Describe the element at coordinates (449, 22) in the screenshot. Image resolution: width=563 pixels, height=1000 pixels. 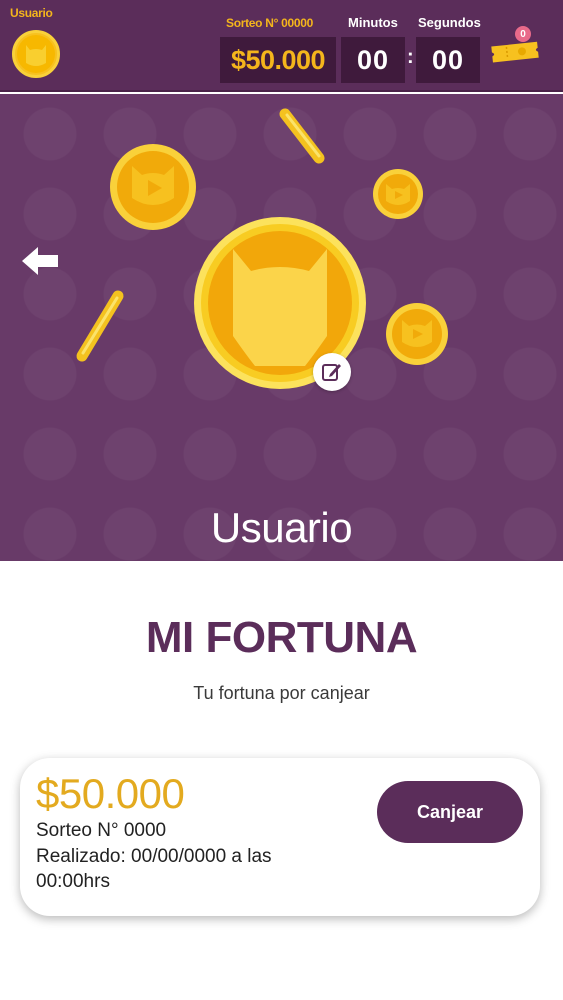
I see `seconds-label: Segundos` at that location.